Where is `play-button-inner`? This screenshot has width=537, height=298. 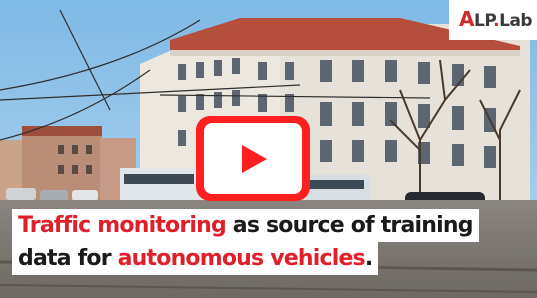 play-button-inner is located at coordinates (253, 158).